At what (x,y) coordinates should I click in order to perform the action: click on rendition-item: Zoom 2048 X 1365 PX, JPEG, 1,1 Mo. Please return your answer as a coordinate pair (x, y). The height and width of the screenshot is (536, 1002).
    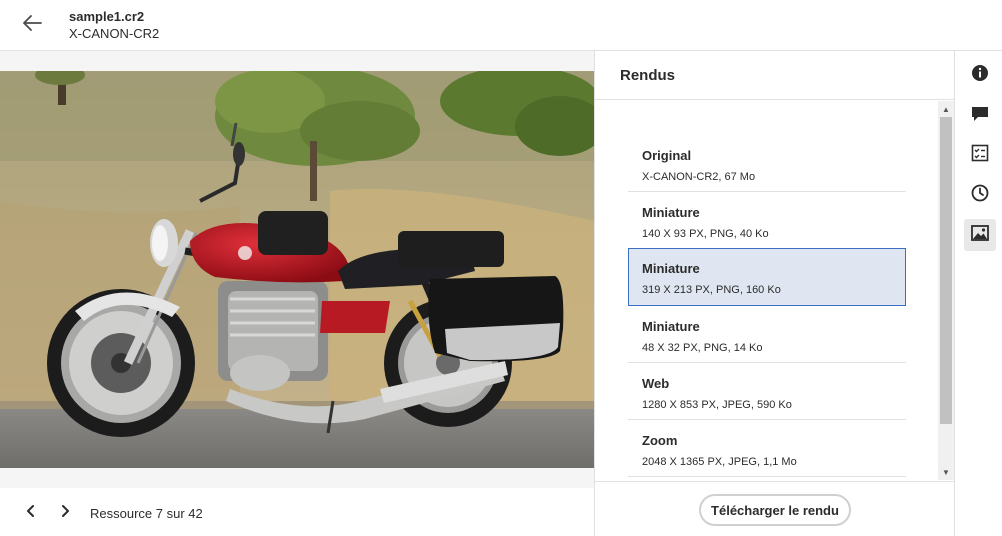
    Looking at the image, I should click on (767, 448).